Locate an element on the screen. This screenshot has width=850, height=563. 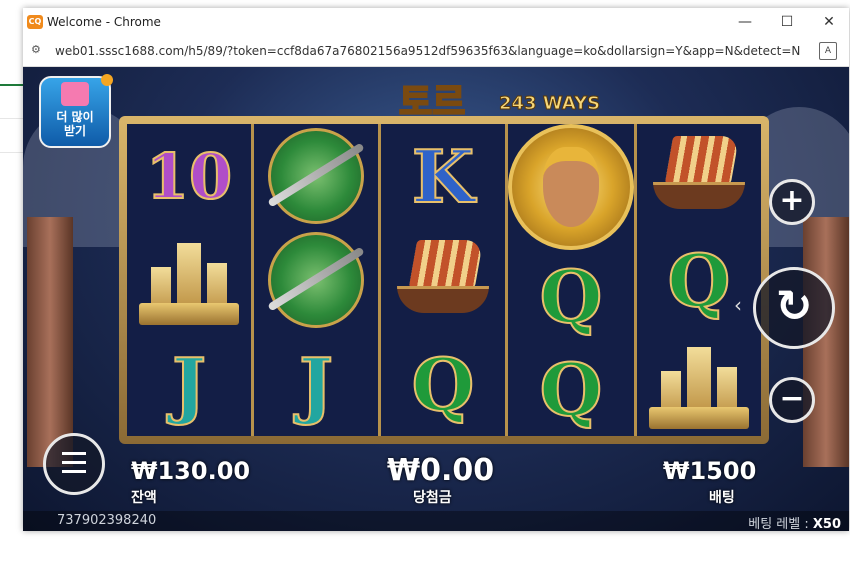
pillar-left is located at coordinates (50, 342).